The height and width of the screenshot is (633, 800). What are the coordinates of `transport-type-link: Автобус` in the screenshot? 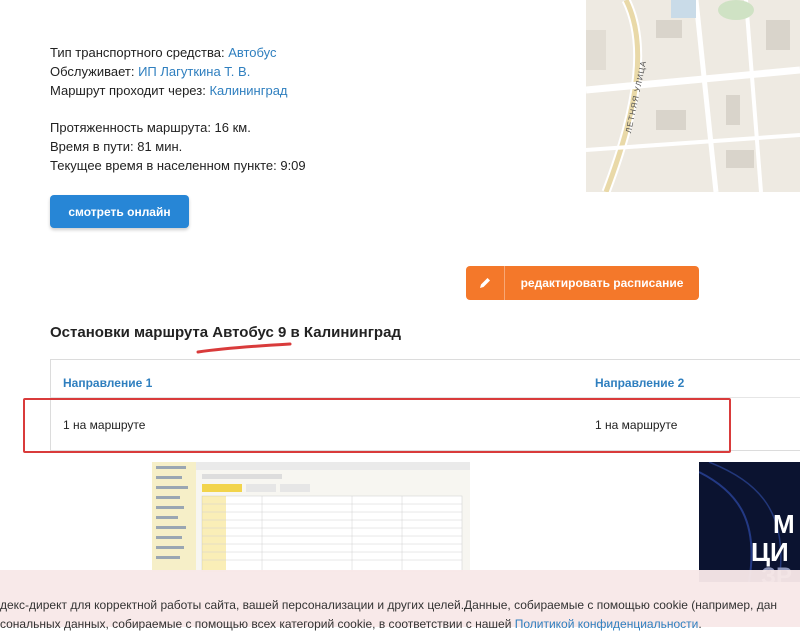 It's located at (252, 52).